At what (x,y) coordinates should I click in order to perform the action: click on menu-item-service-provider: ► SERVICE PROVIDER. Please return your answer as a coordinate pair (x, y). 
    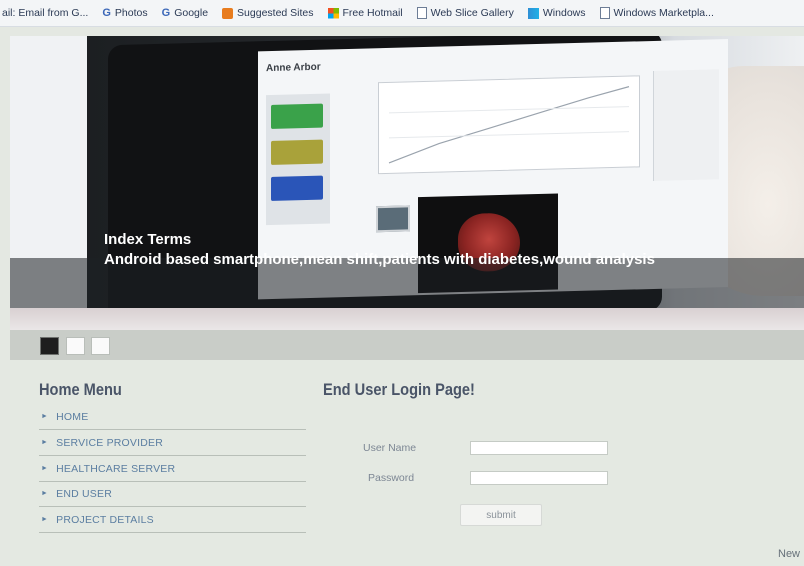
    Looking at the image, I should click on (172, 443).